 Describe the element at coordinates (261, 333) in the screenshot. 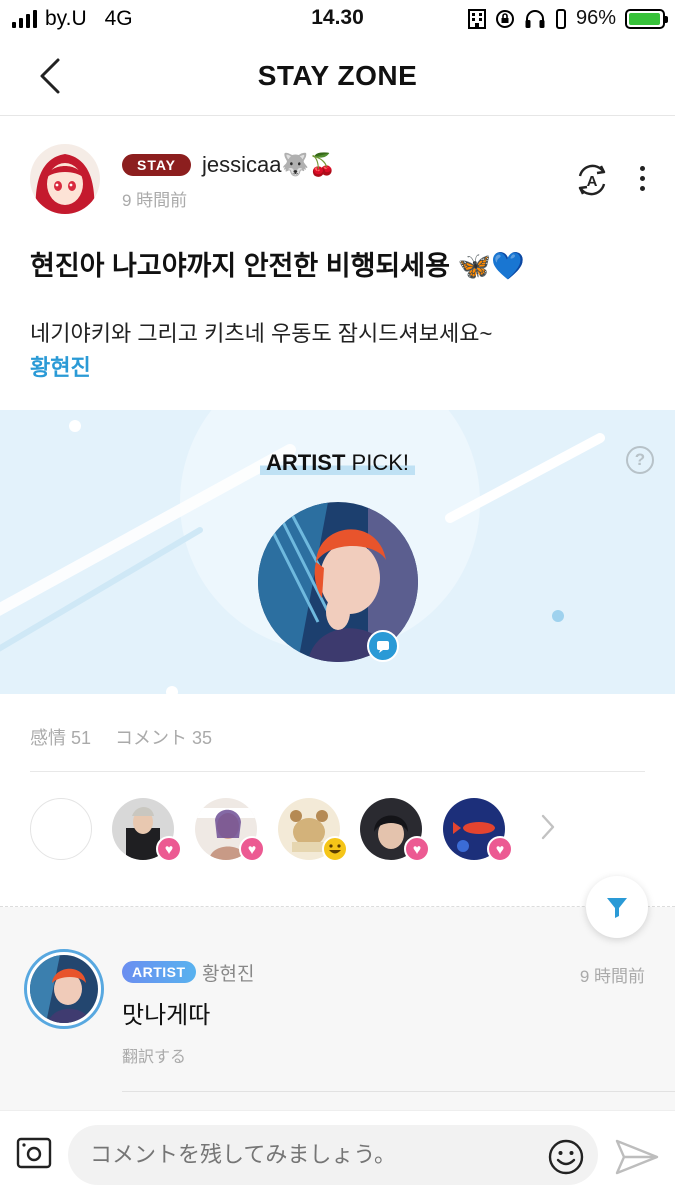

I see `post-body: 네기야키와 그리고 키츠네 우동도 잠시드셔보세요~` at that location.